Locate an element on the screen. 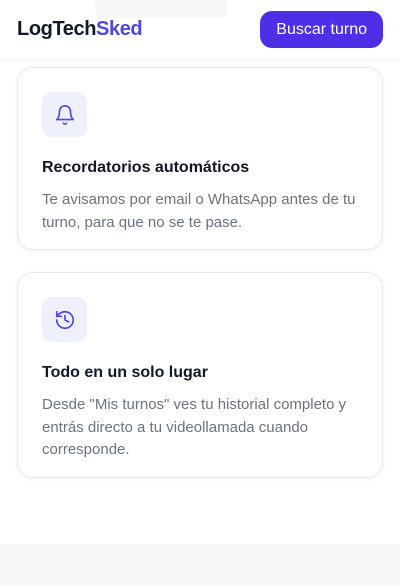  history-icon is located at coordinates (64, 319).